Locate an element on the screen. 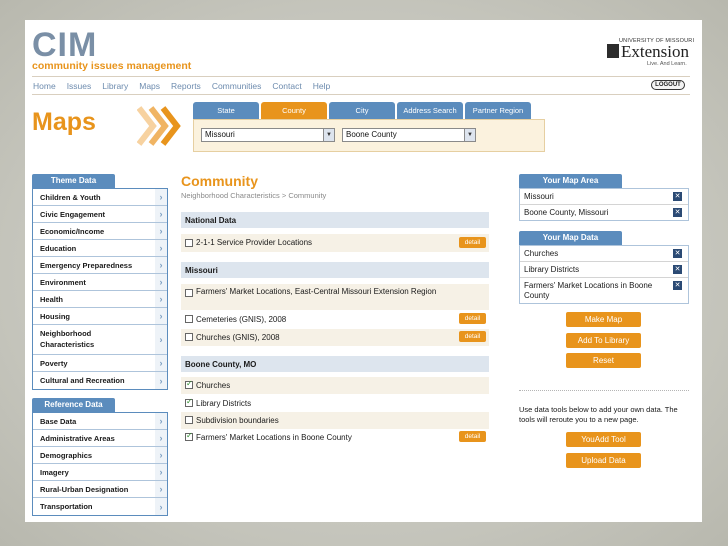 This screenshot has width=728, height=546. reference-item-administrative-areas: Administrative Areas › is located at coordinates (100, 438).